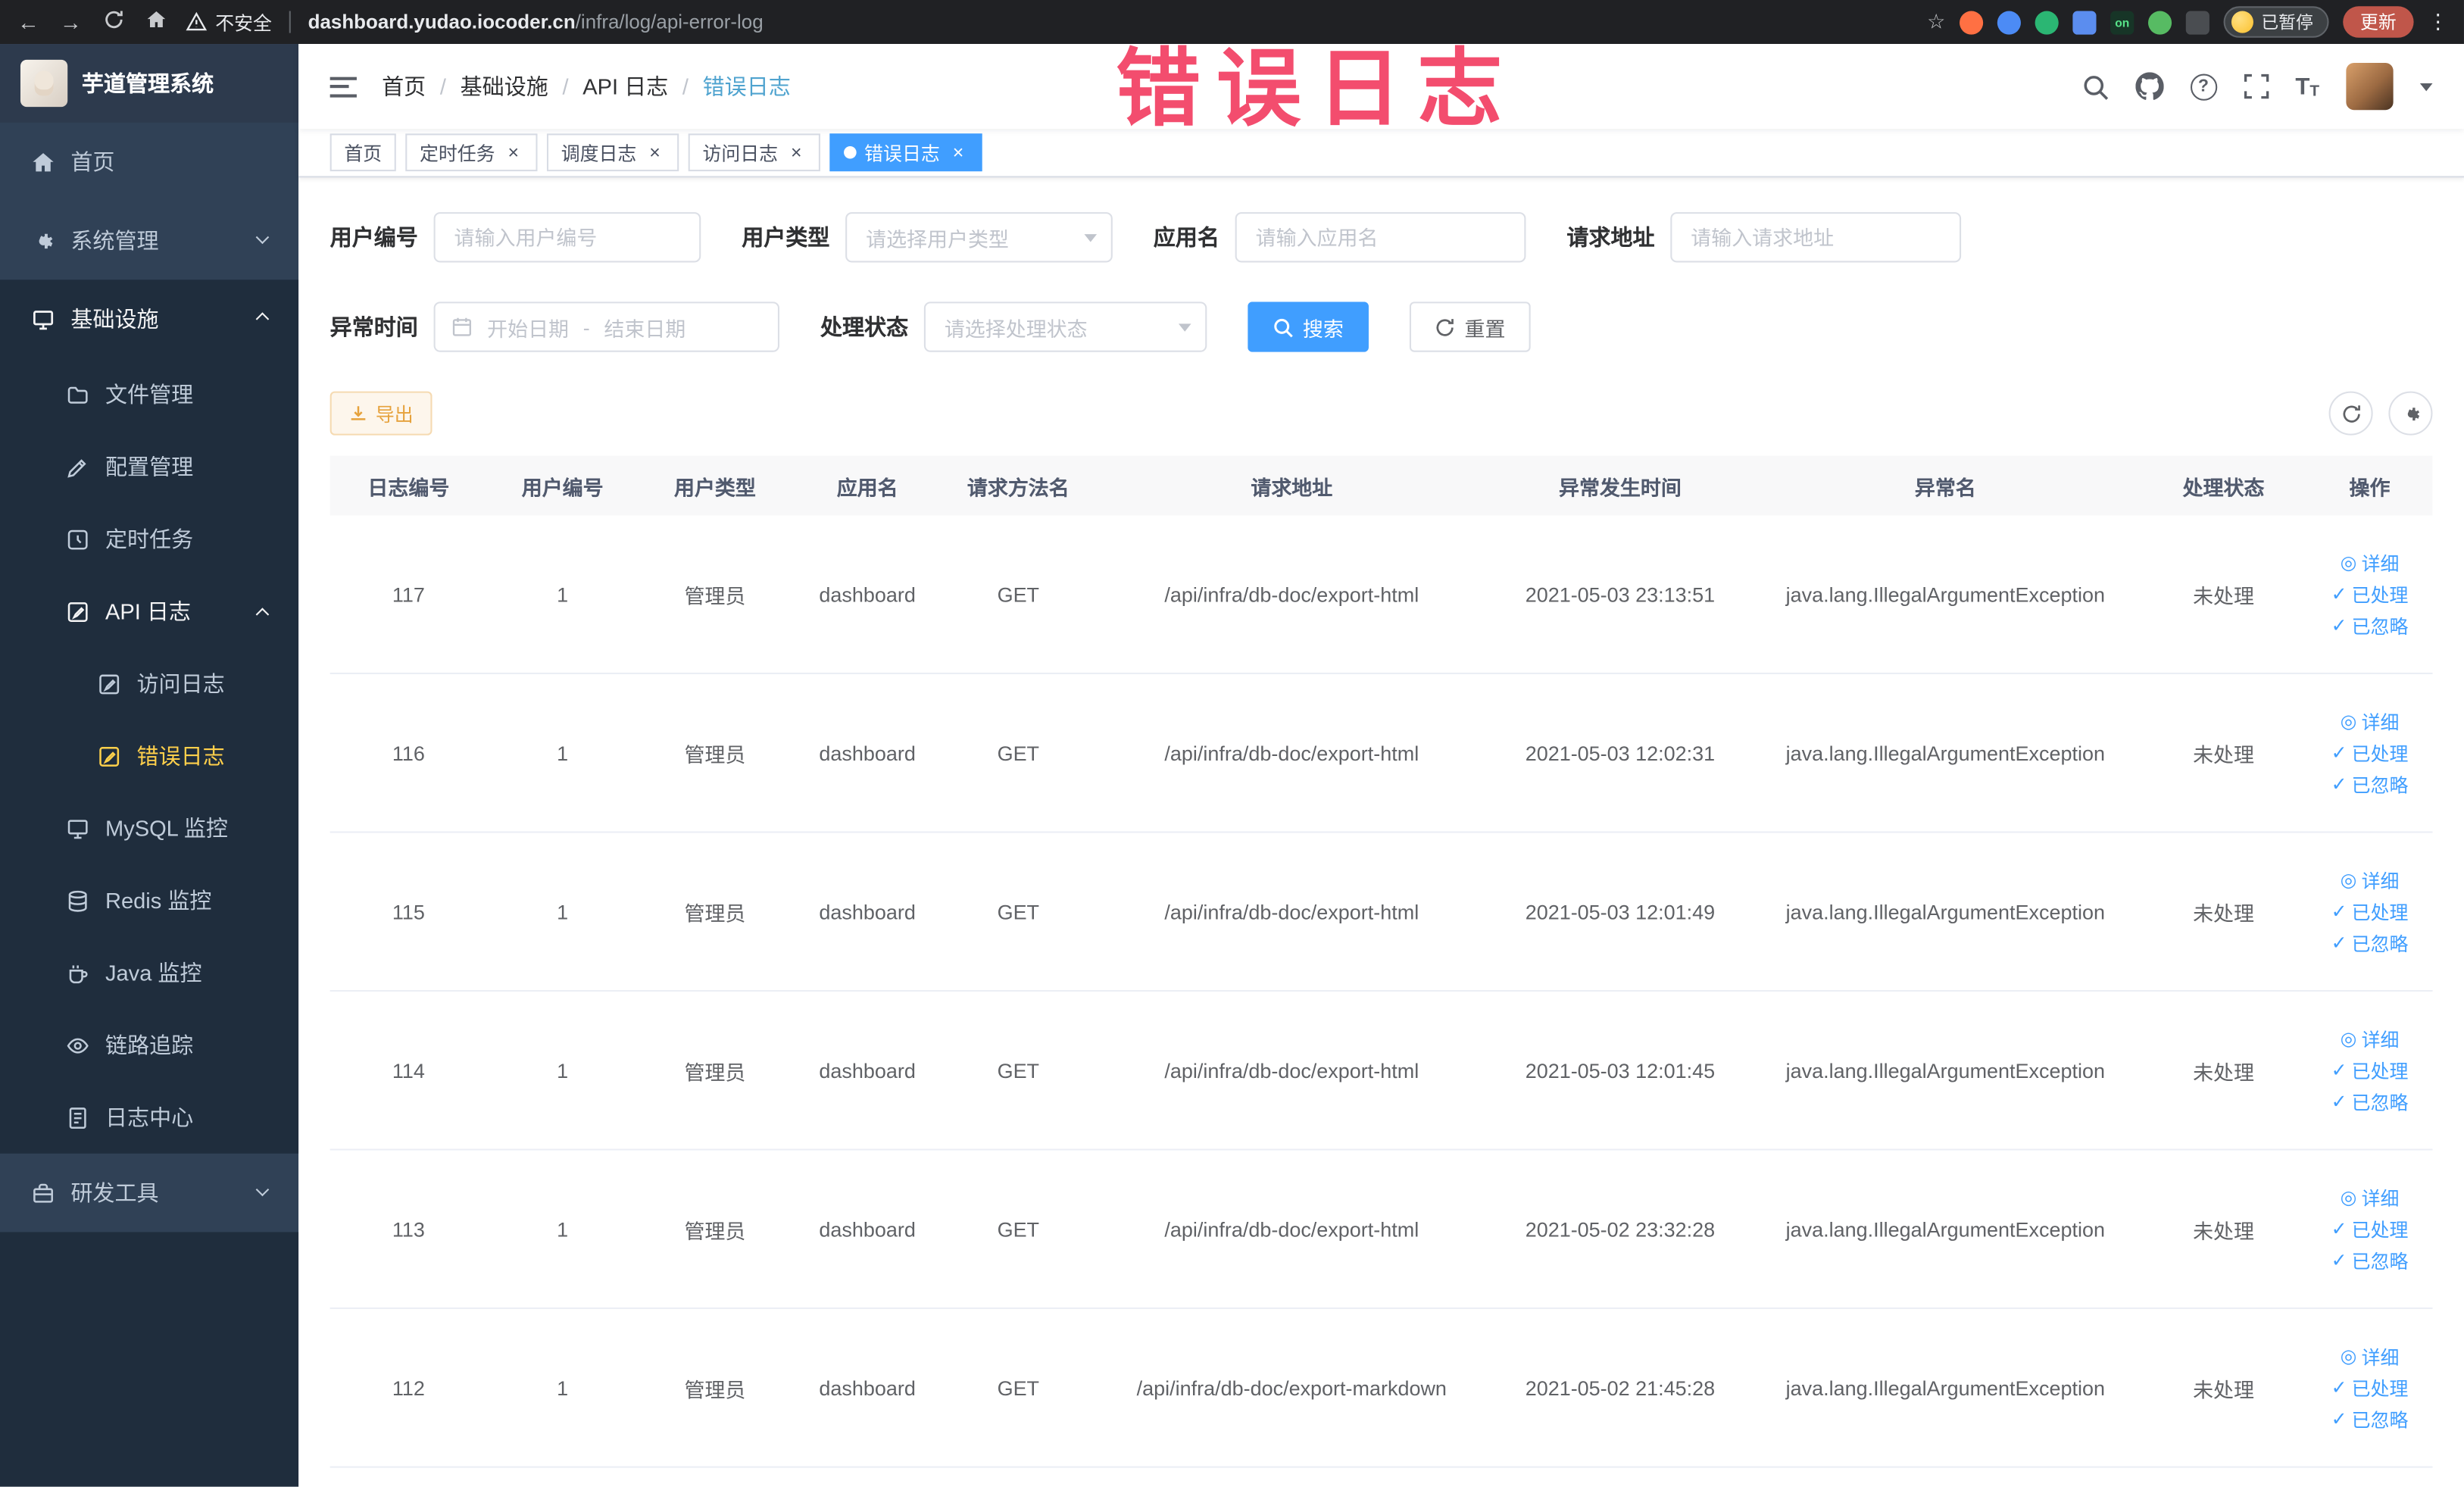  What do you see at coordinates (149, 1045) in the screenshot?
I see `sidebar-item-trace: 链路追踪` at bounding box center [149, 1045].